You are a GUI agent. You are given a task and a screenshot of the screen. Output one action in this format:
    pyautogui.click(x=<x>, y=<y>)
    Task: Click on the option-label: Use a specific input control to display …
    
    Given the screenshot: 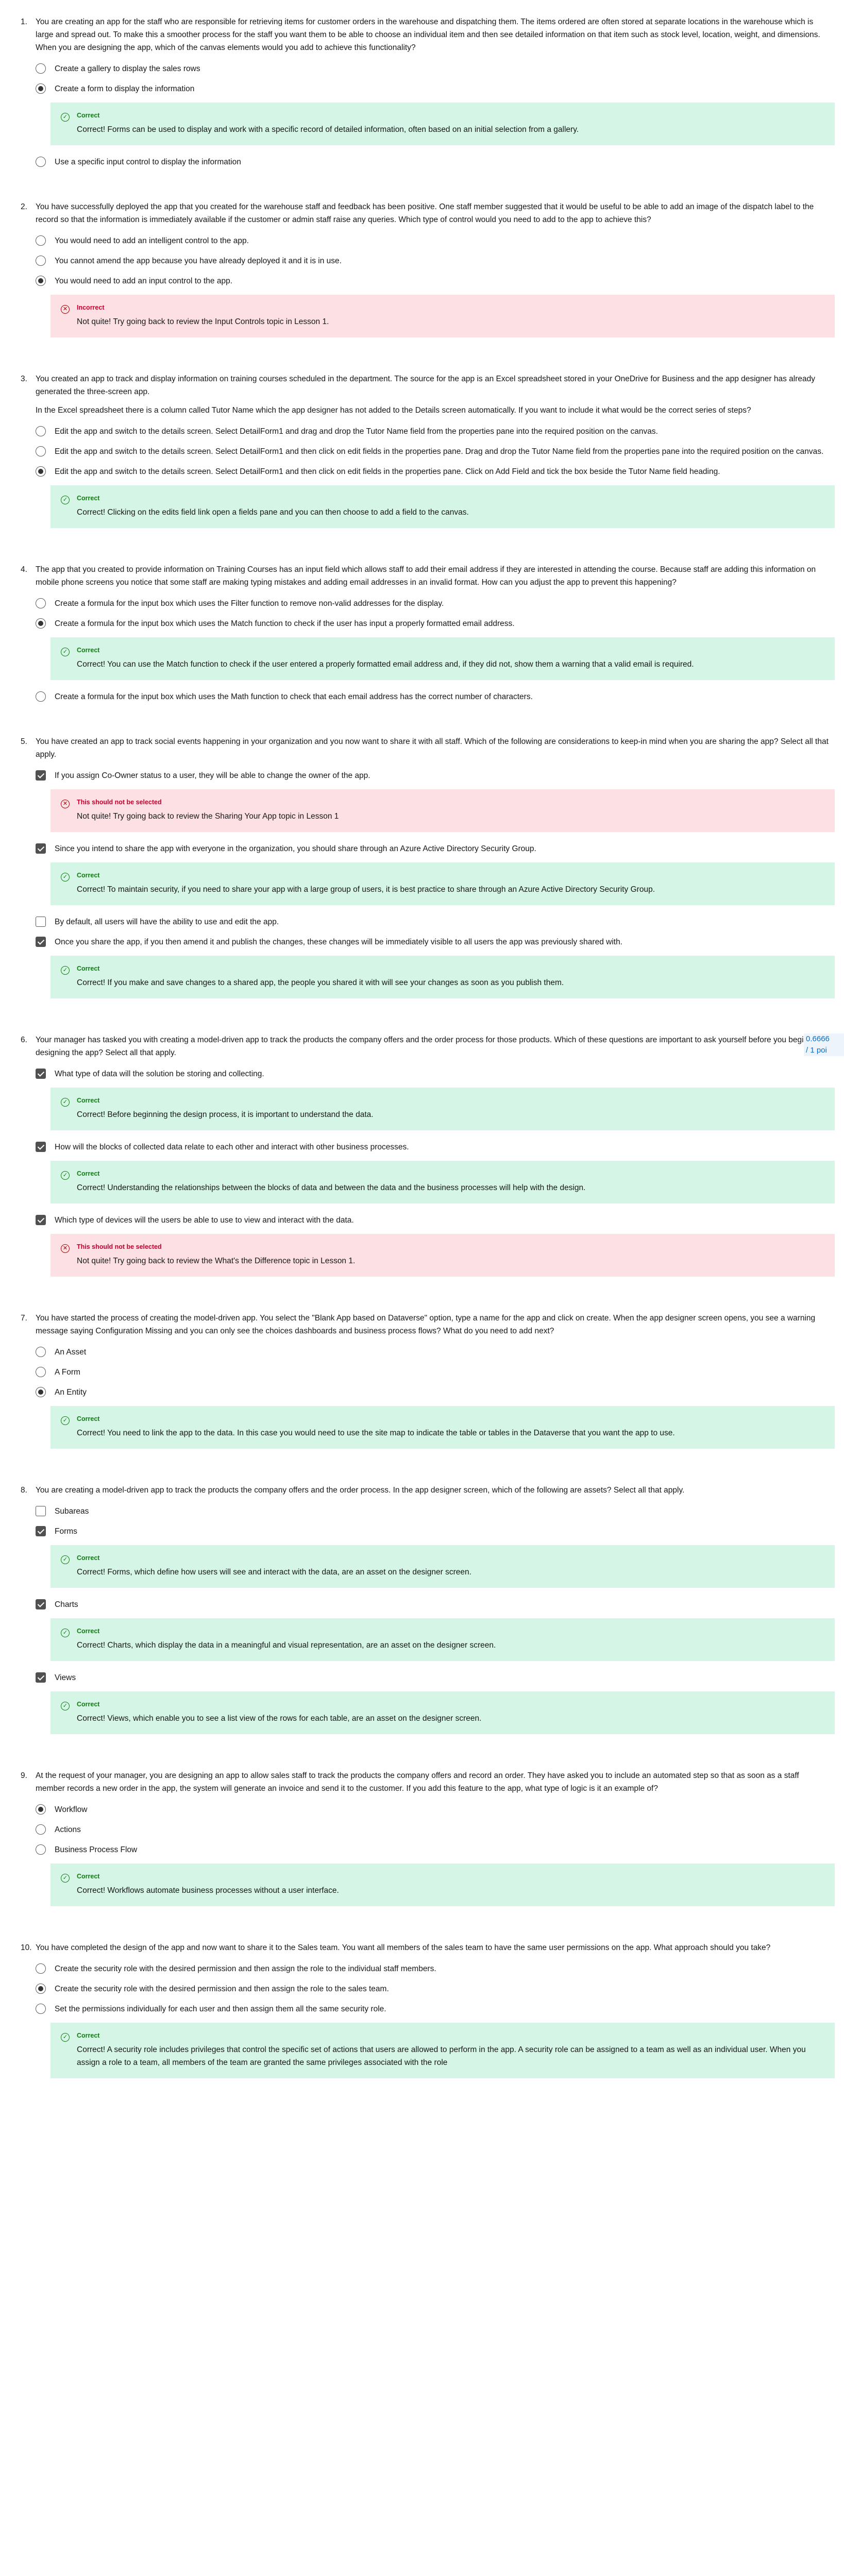 What is the action you would take?
    pyautogui.click(x=148, y=162)
    